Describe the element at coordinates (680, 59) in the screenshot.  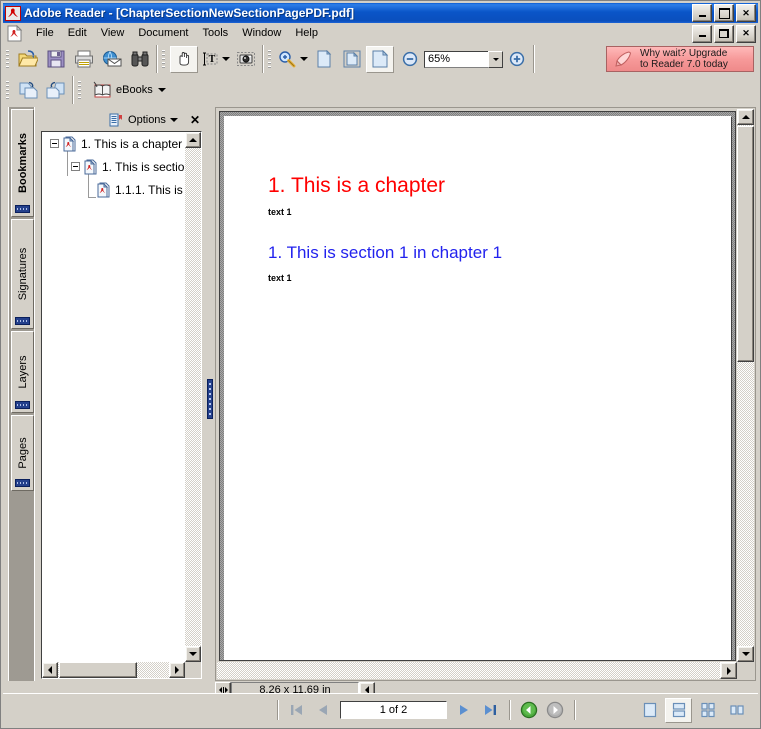
I see `upgrade-promo-banner: Why wait? Upgrade to Reader 7.0 today` at that location.